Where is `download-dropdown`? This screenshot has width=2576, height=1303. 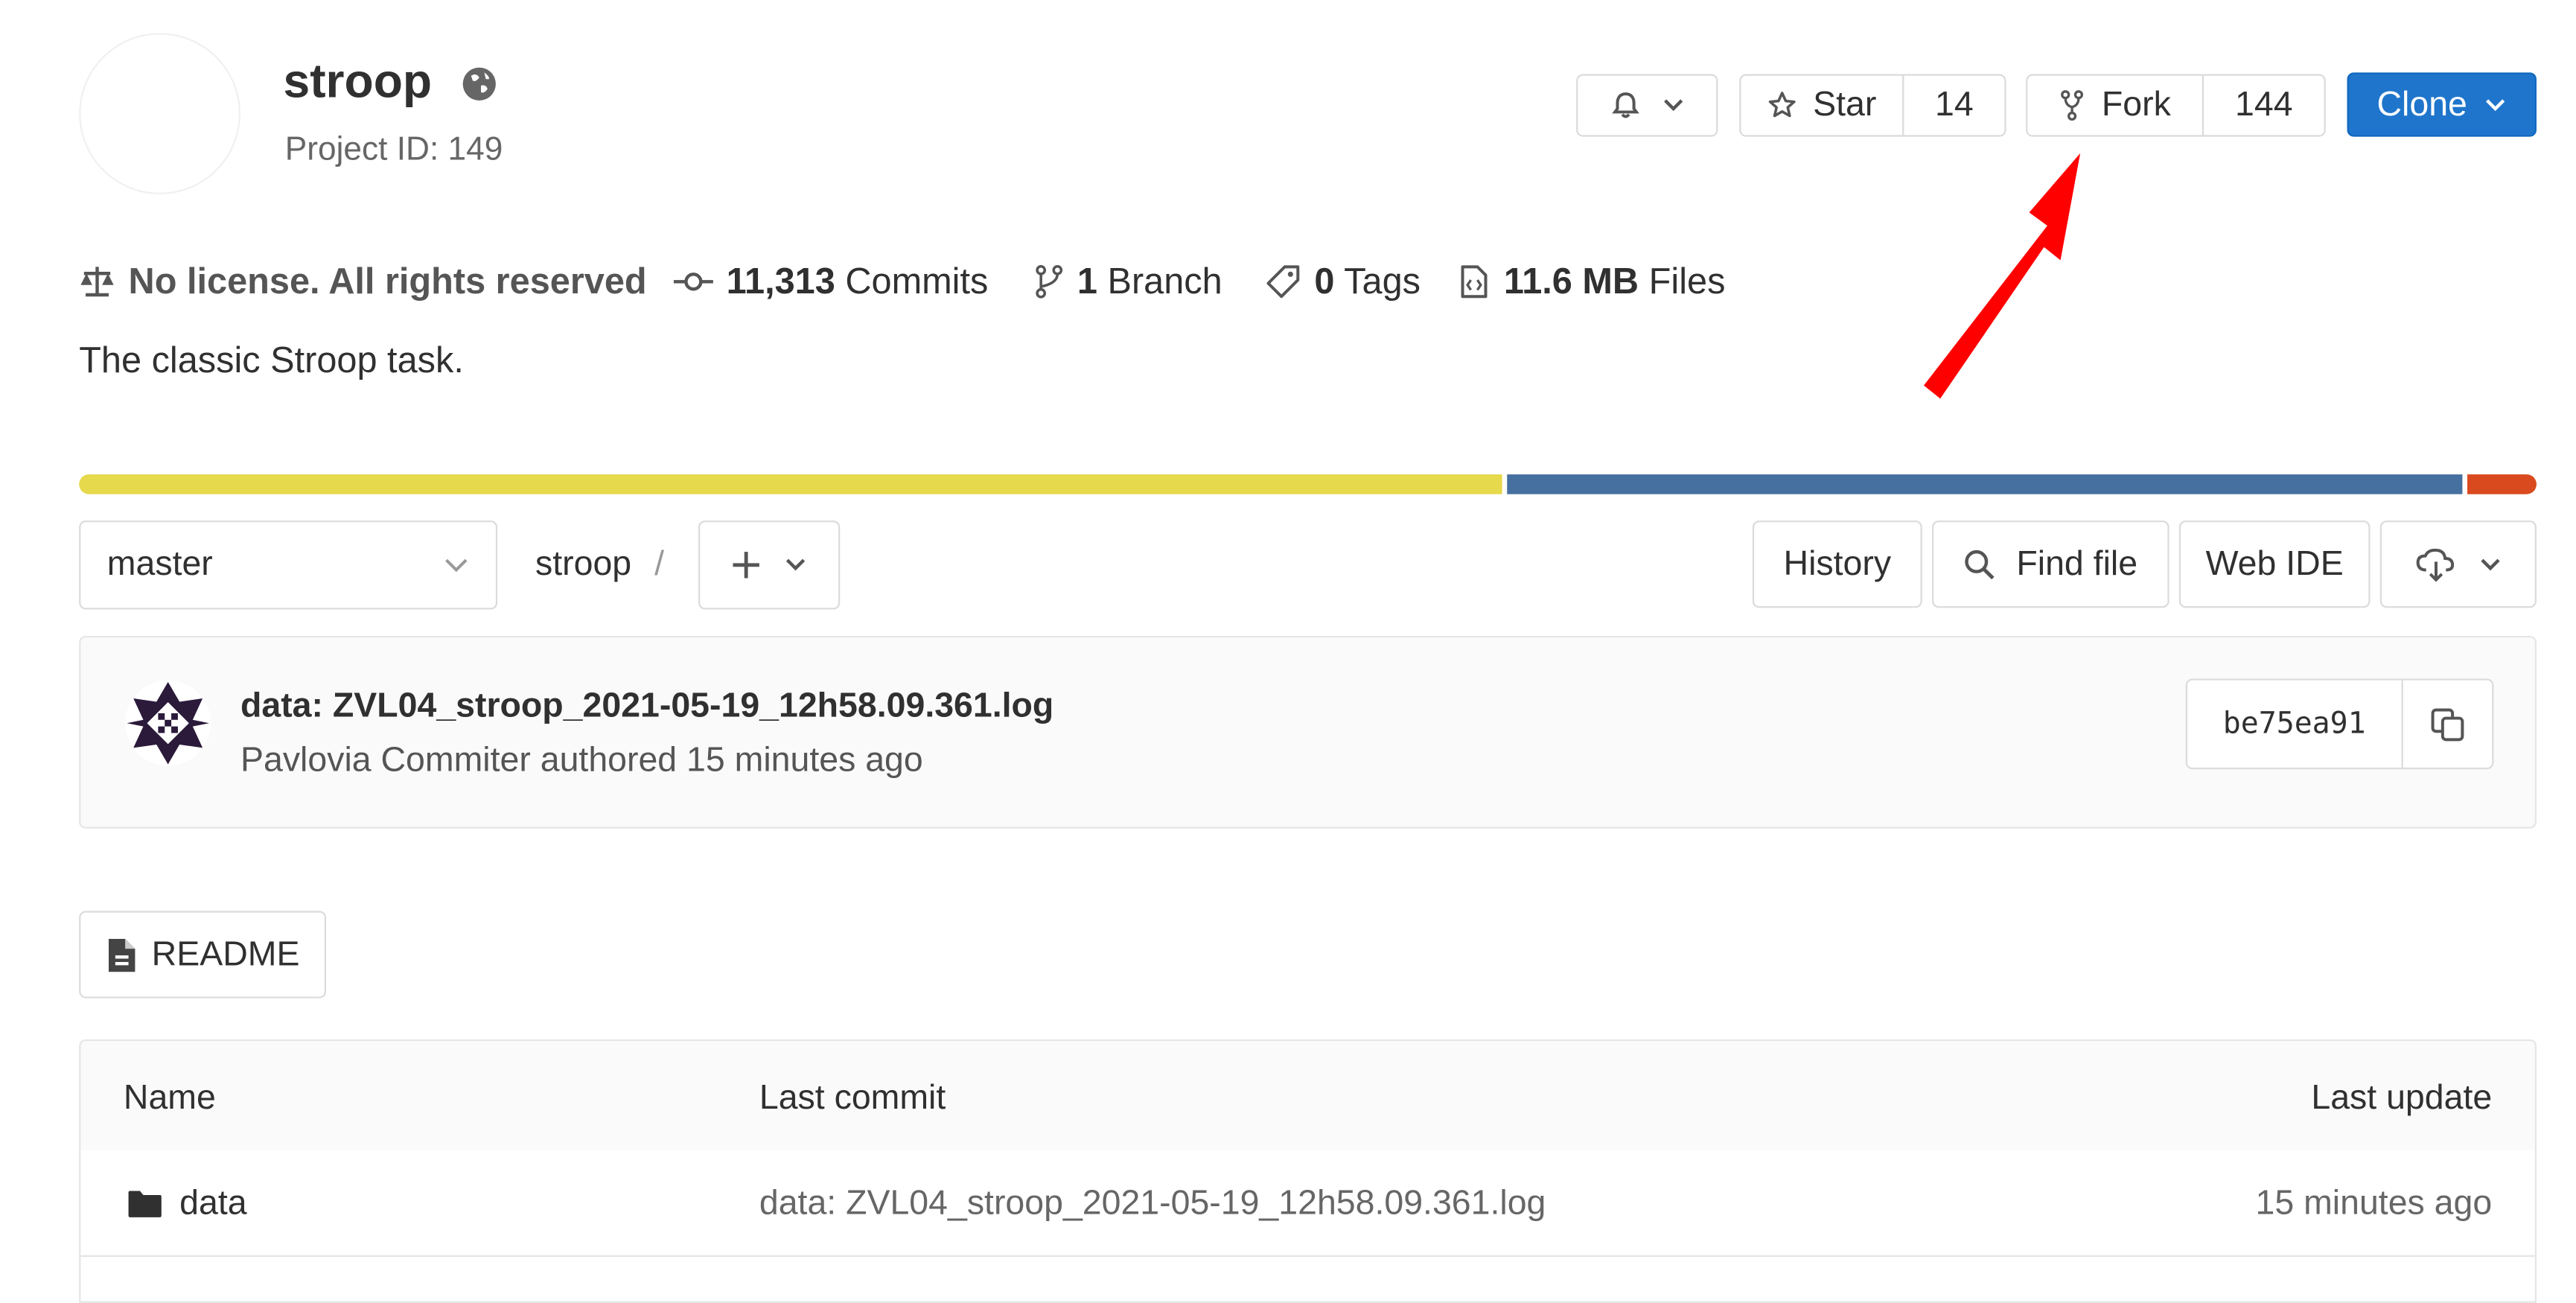
download-dropdown is located at coordinates (2458, 564).